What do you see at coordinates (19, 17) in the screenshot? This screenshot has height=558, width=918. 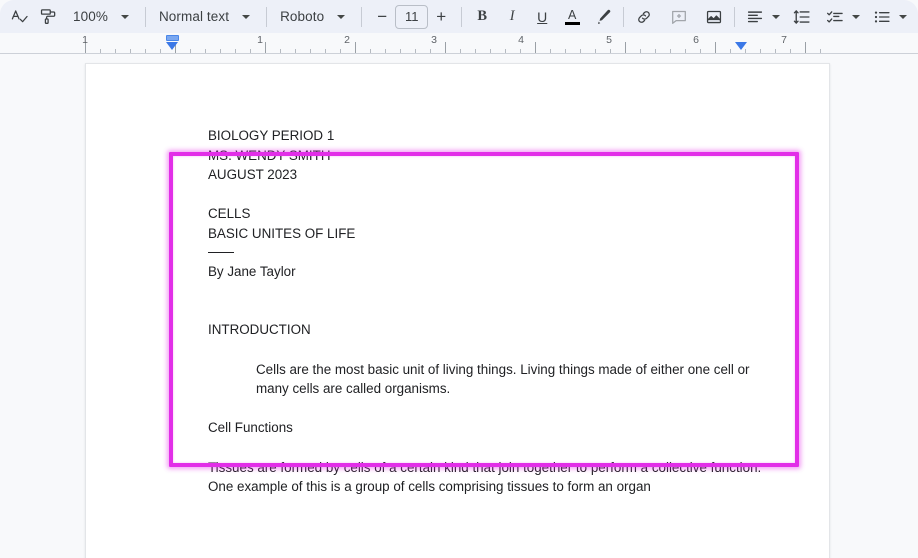 I see `spellcheck-icon` at bounding box center [19, 17].